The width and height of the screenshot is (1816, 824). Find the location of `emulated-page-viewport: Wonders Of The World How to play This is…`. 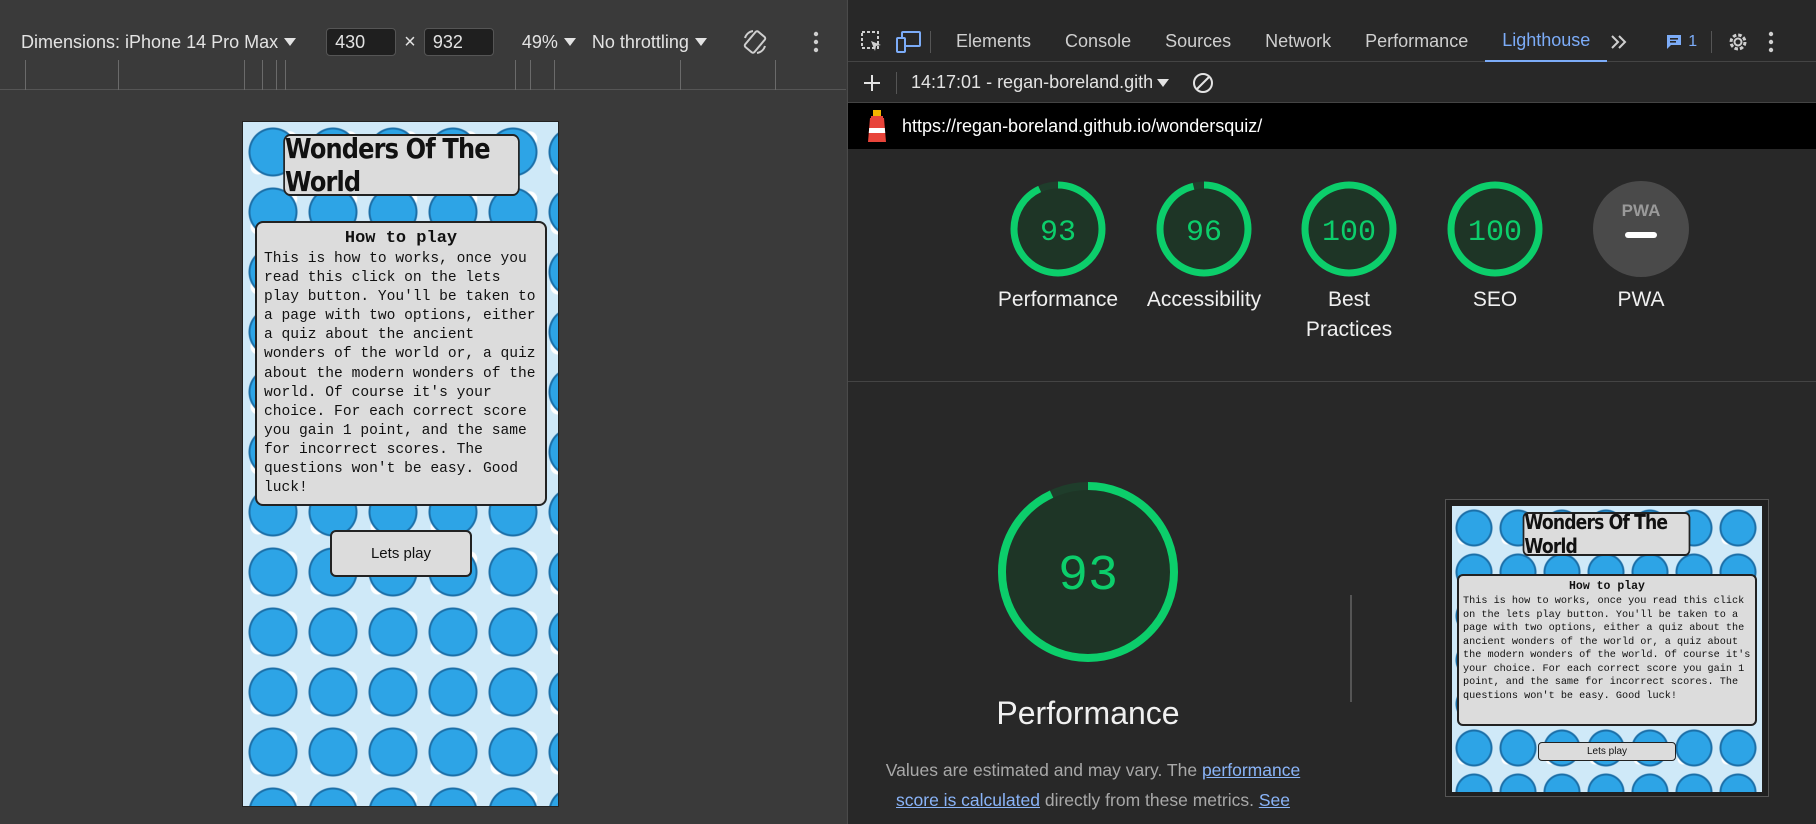

emulated-page-viewport: Wonders Of The World How to play This is… is located at coordinates (400, 464).